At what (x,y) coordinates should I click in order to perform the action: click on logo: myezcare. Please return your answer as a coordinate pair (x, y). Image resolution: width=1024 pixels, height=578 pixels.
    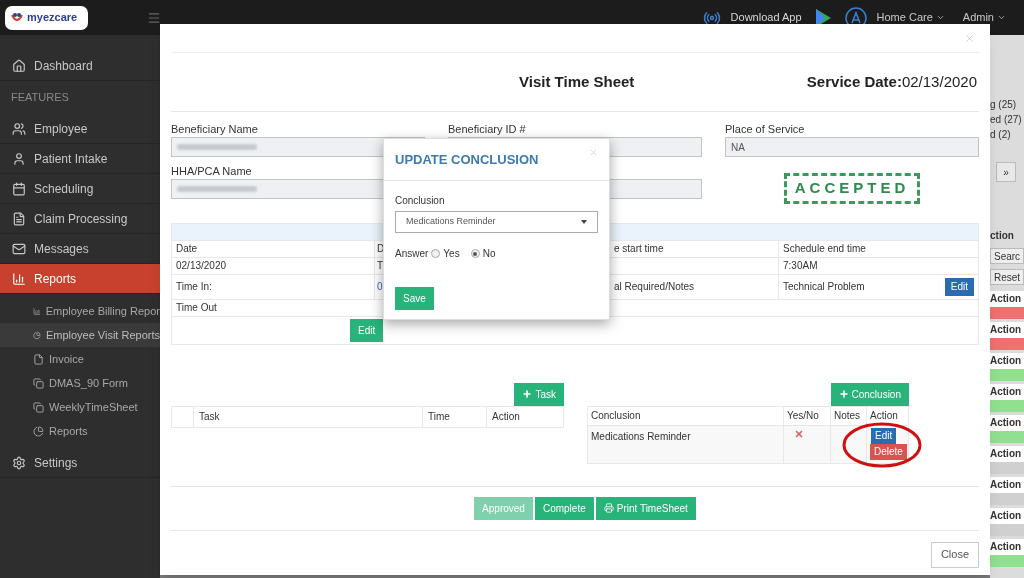
    Looking at the image, I should click on (46, 17).